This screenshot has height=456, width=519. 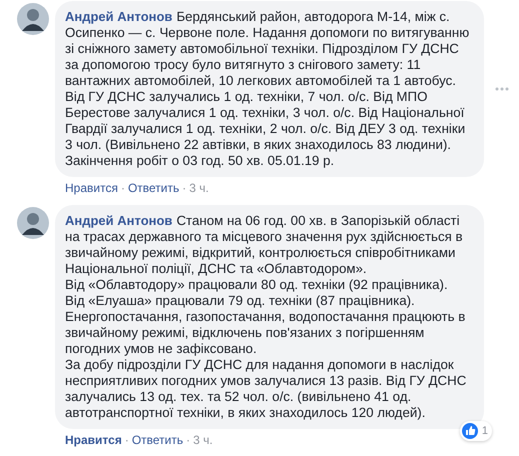 I want to click on comment-text: Андрей Антонов Станом на 06 год. 00 хв. в Запорізькій області на трасах державного та місцевого значення рух здійснюється в звичайному режимі, відкритий, контролюється співробітниками Національної поліції, ДСНС та «Облавтодором»., so click(x=264, y=245).